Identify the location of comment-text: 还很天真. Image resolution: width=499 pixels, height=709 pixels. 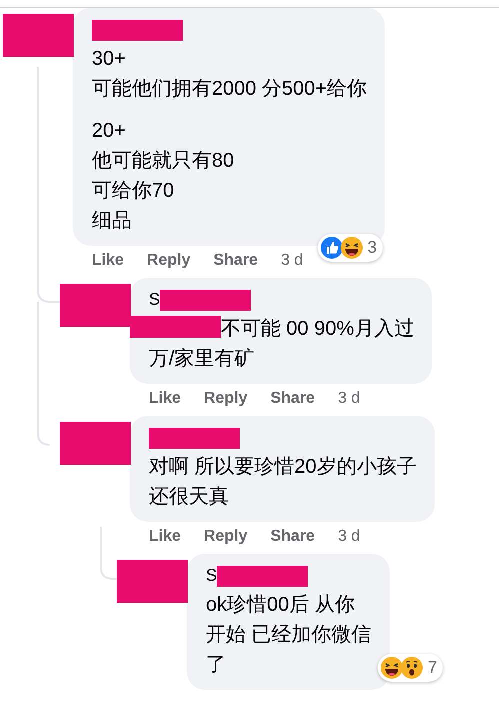
(189, 497).